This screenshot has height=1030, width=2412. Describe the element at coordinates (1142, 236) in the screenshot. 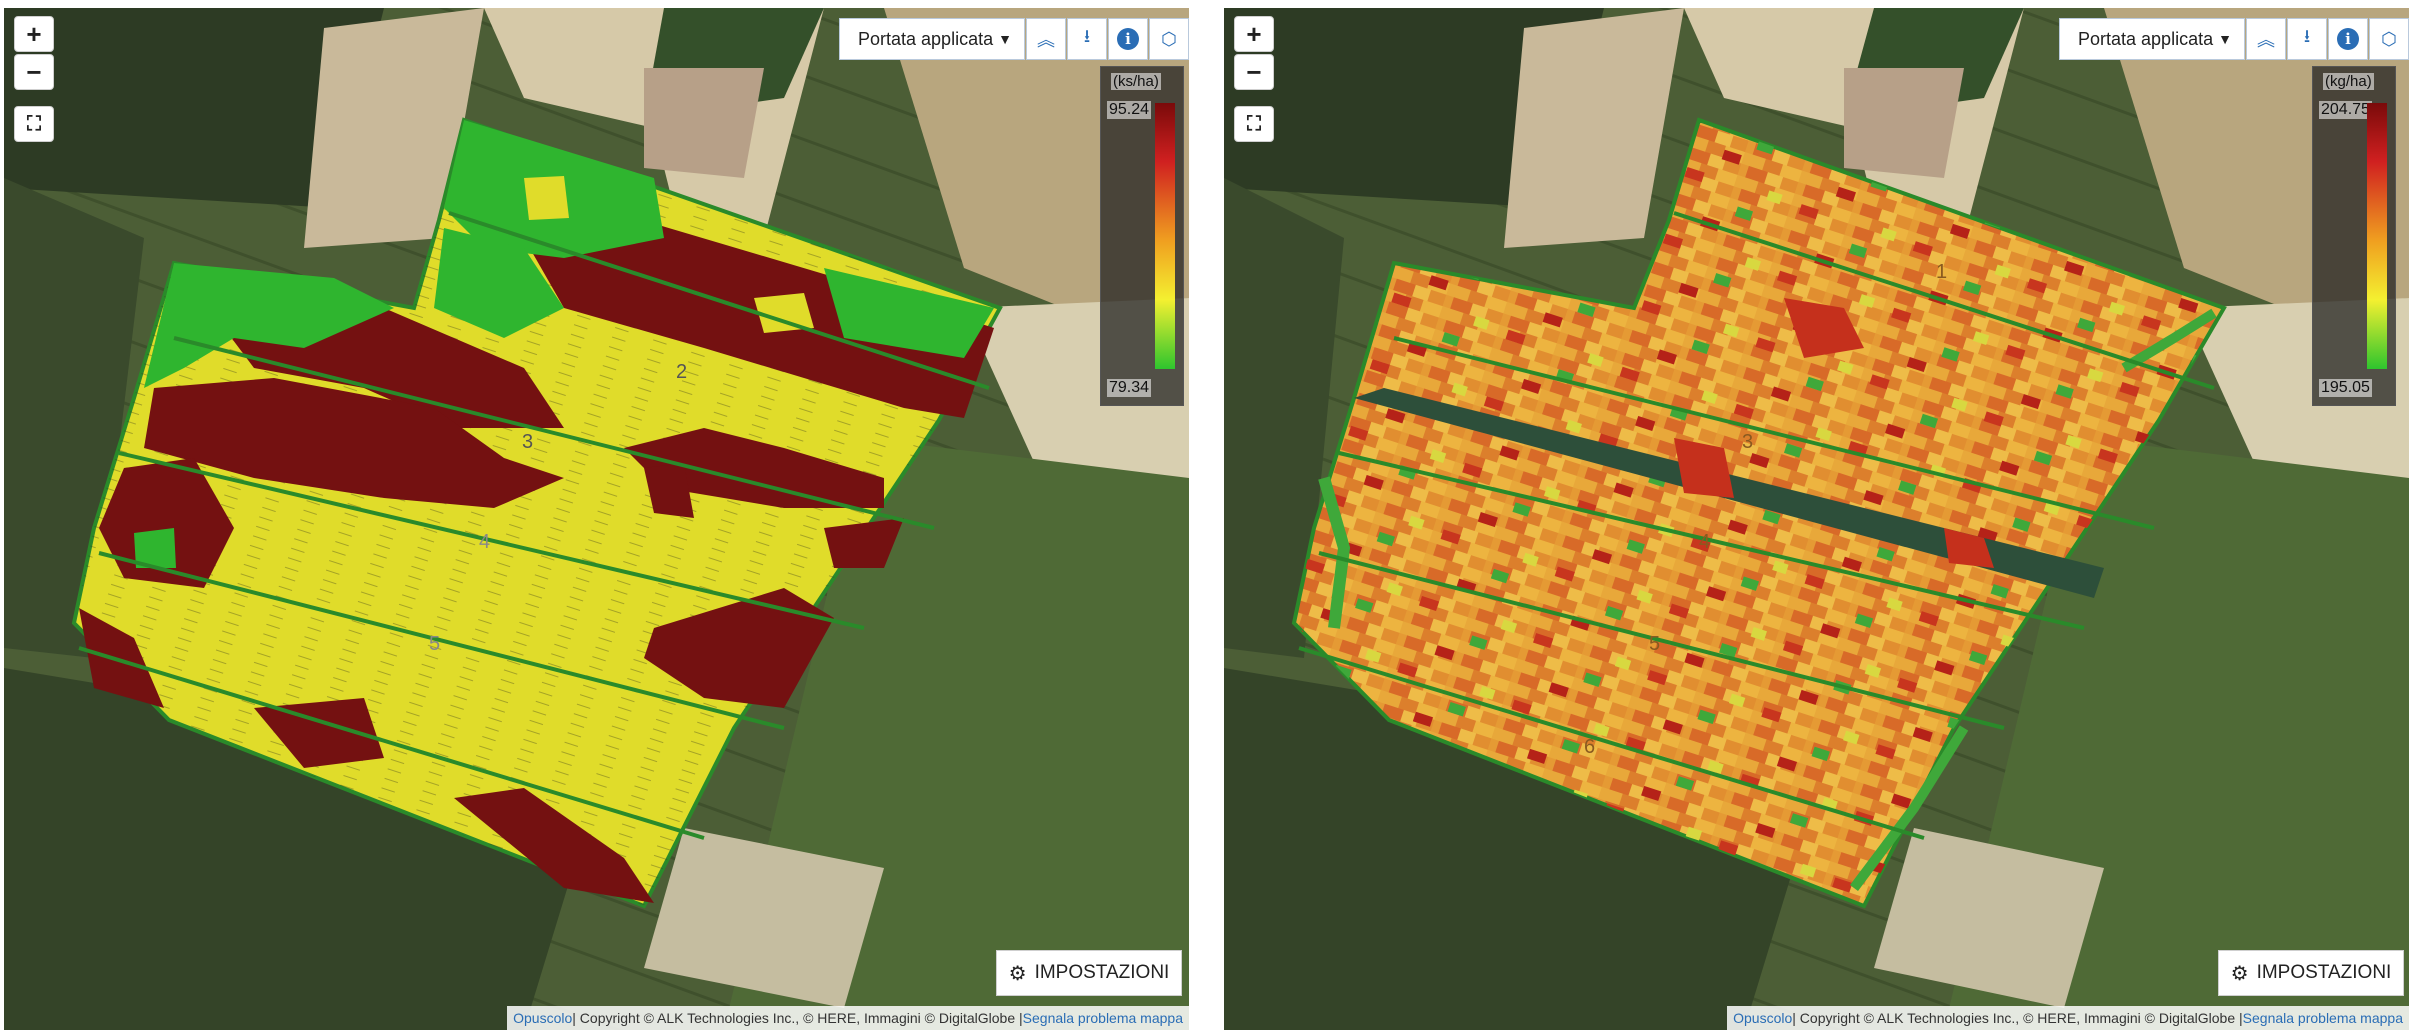

I see `color-legend: (ks/ha) 95.24 79.34` at that location.